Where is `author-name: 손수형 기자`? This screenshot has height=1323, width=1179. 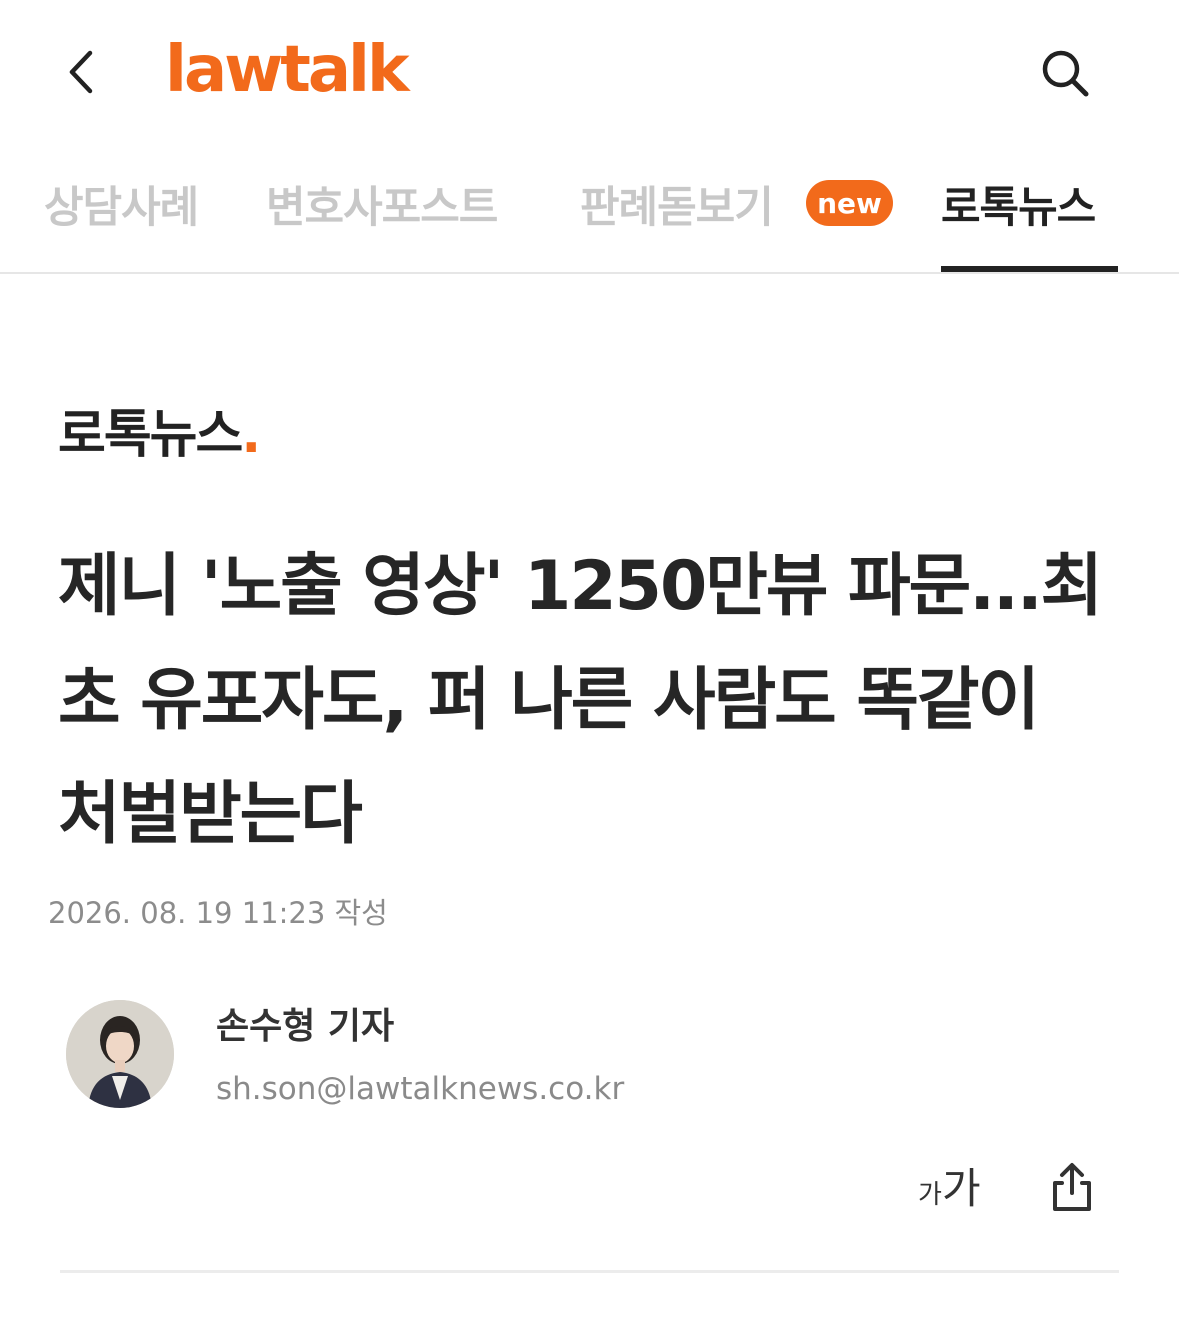
author-name: 손수형 기자 is located at coordinates (305, 1027).